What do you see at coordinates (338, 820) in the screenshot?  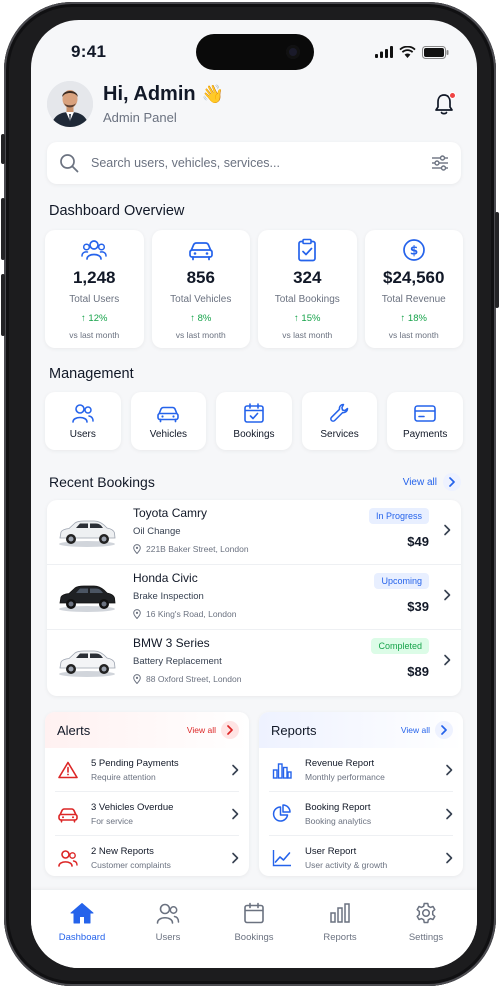 I see `report-subtitle: Booking analytics` at bounding box center [338, 820].